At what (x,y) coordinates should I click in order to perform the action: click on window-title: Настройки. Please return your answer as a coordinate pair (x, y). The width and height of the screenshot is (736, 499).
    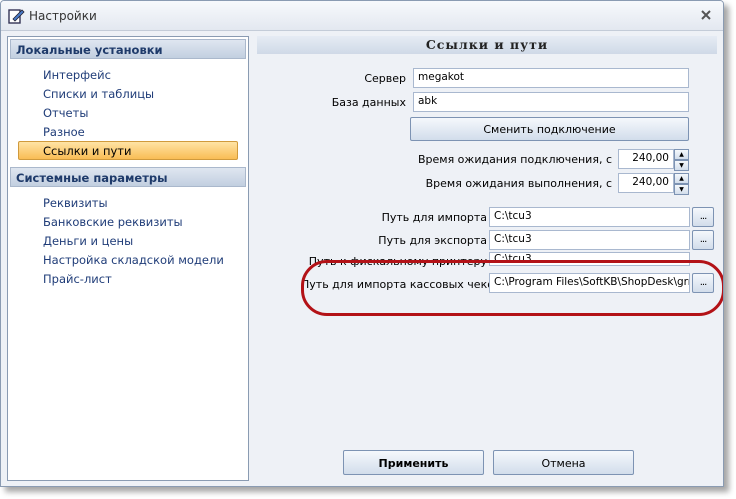
    Looking at the image, I should click on (63, 16).